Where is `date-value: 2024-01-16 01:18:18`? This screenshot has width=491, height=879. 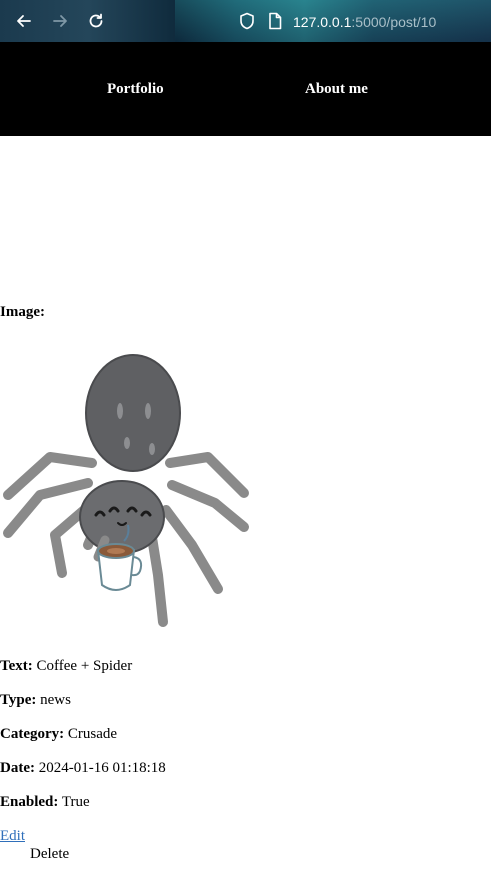
date-value: 2024-01-16 01:18:18 is located at coordinates (102, 768).